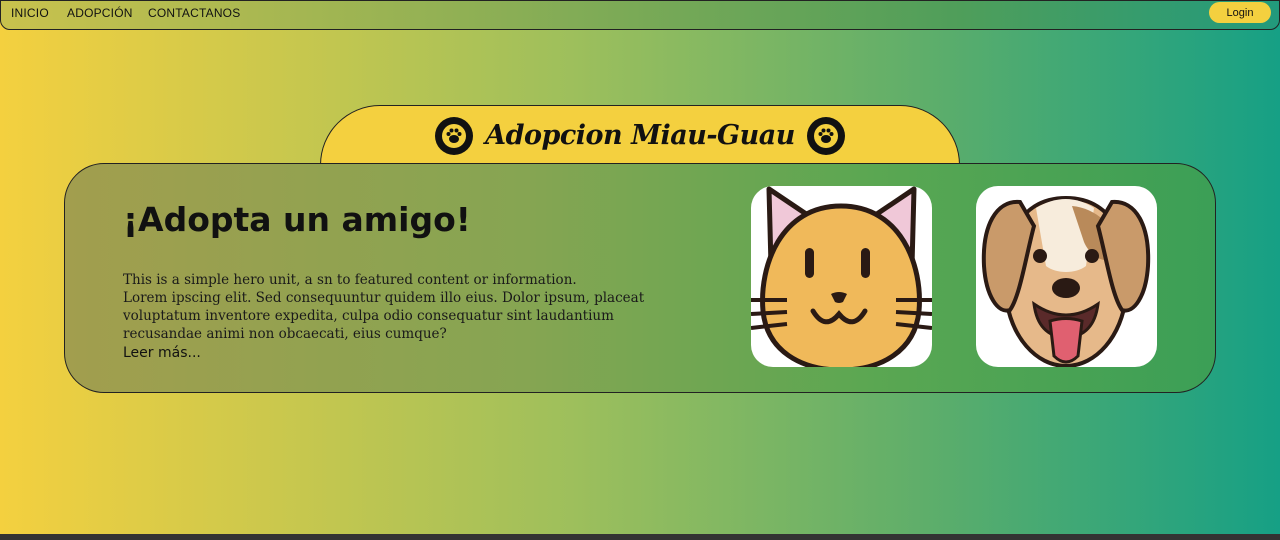 This screenshot has width=1280, height=540. What do you see at coordinates (640, 537) in the screenshot?
I see `bottom-bar` at bounding box center [640, 537].